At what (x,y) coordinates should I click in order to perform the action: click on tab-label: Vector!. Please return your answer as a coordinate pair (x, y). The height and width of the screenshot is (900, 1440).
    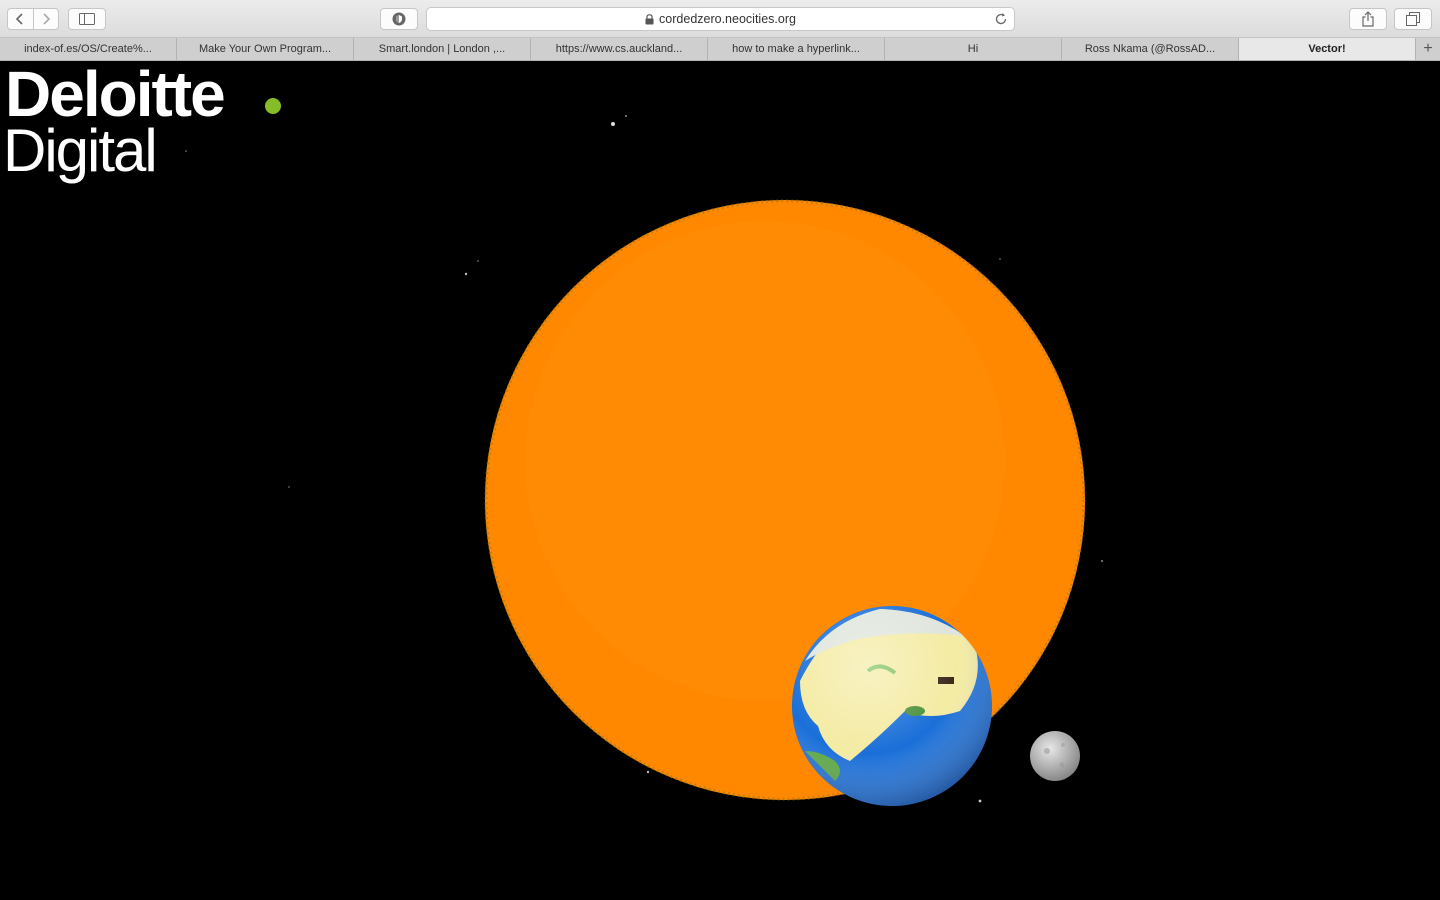
    Looking at the image, I should click on (1327, 49).